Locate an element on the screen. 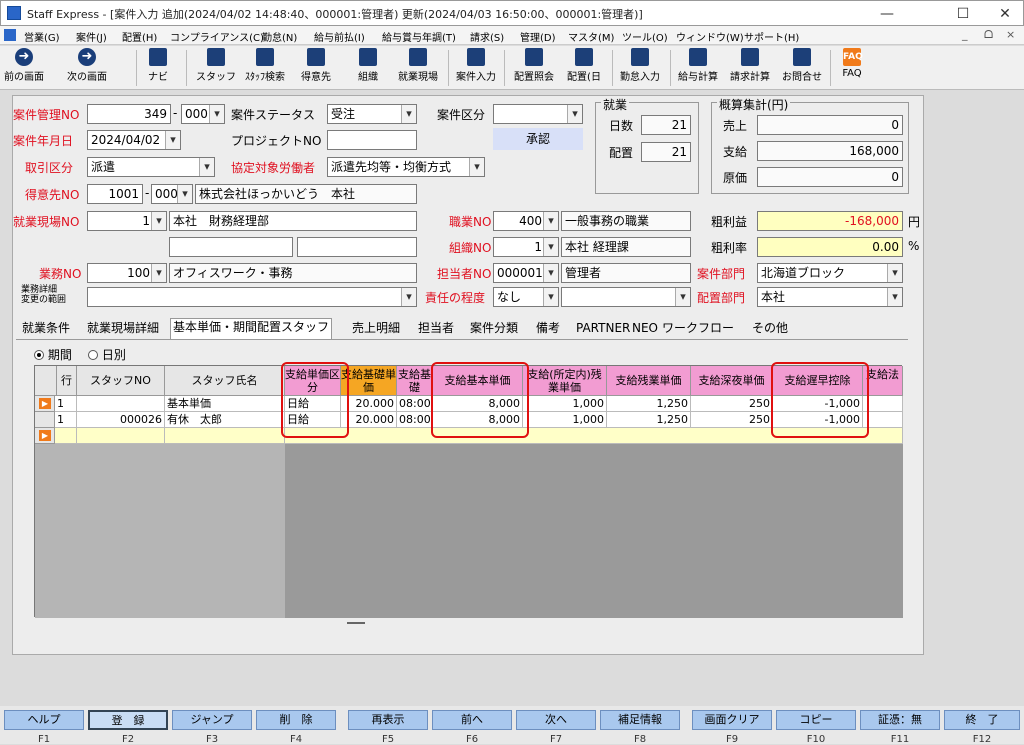 Image resolution: width=1024 pixels, height=745 pixels. status-select: 受注 is located at coordinates (372, 114).